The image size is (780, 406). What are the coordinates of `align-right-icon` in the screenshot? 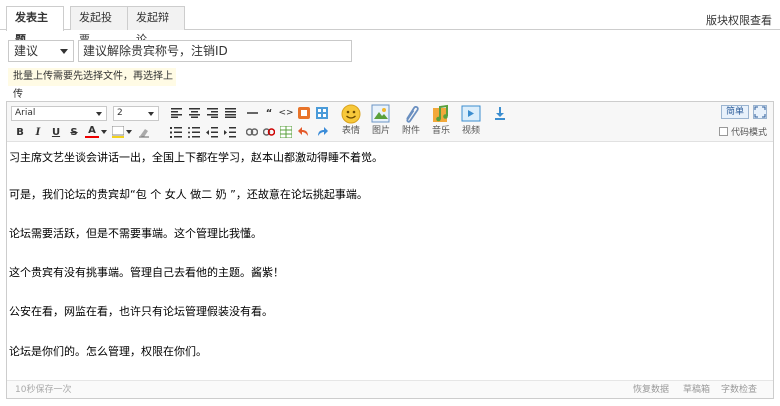 It's located at (212, 113).